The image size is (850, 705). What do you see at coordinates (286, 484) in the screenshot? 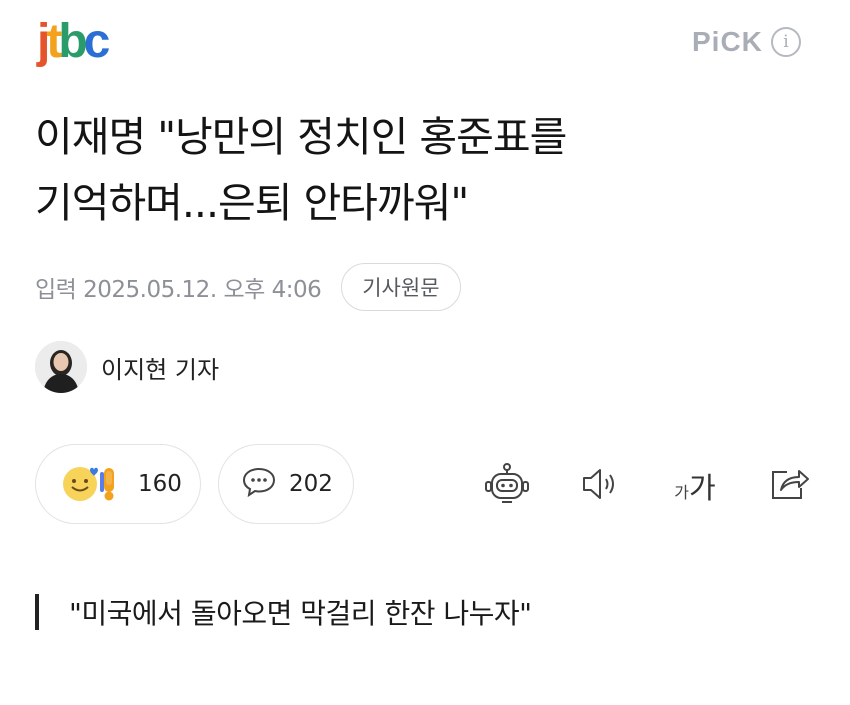
I see `comment-button: 202` at bounding box center [286, 484].